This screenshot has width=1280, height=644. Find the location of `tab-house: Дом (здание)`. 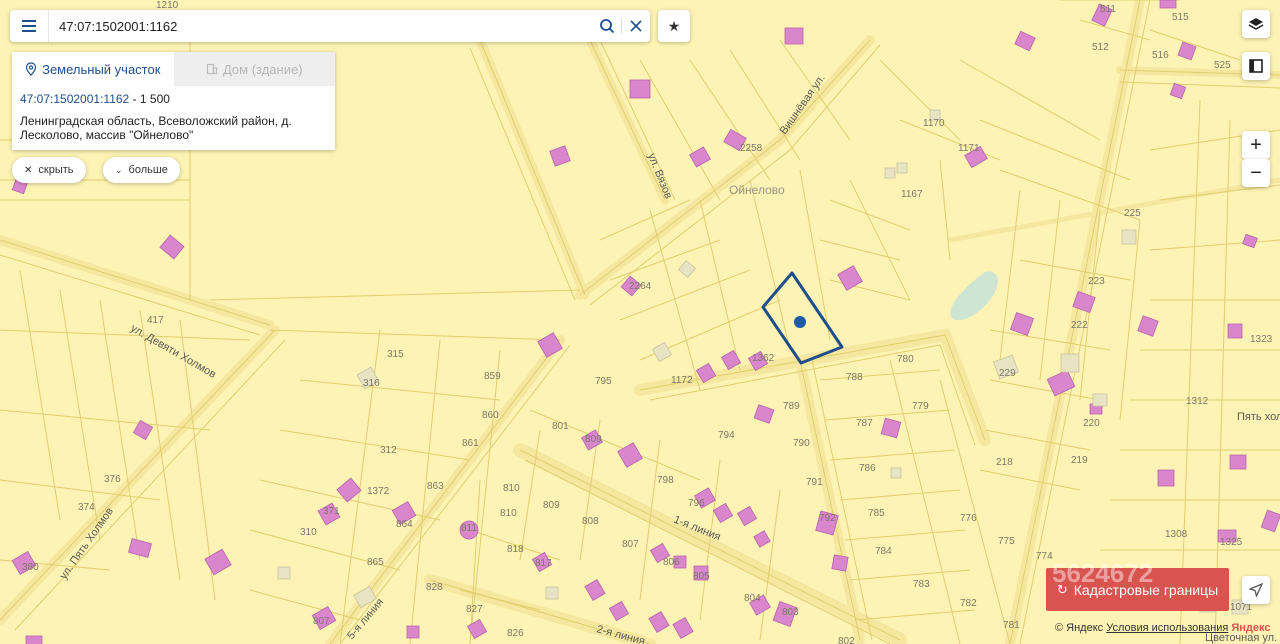

tab-house: Дом (здание) is located at coordinates (254, 69).